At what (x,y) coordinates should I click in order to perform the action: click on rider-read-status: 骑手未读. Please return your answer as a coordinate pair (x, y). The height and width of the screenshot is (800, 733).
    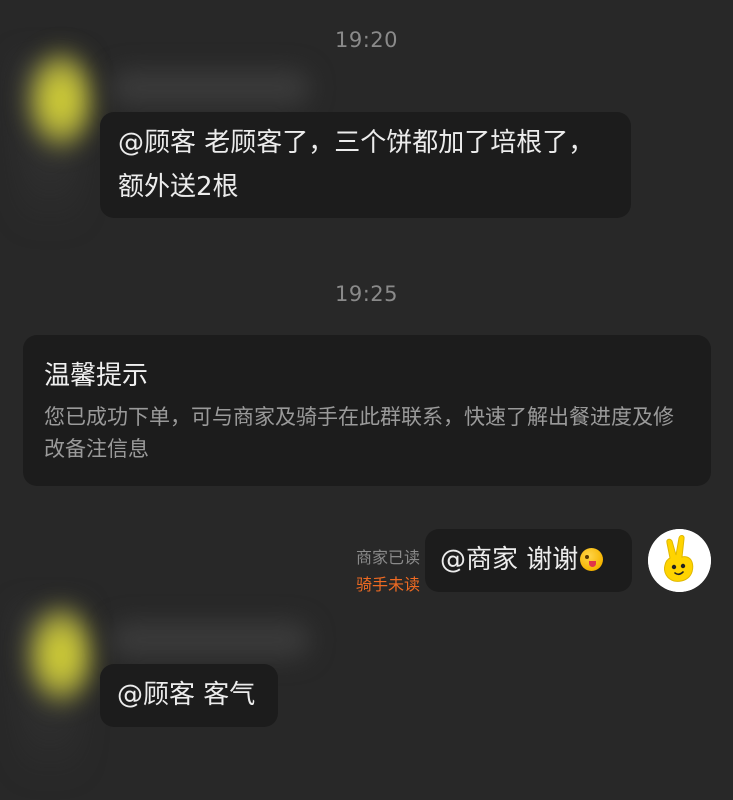
    Looking at the image, I should click on (387, 584).